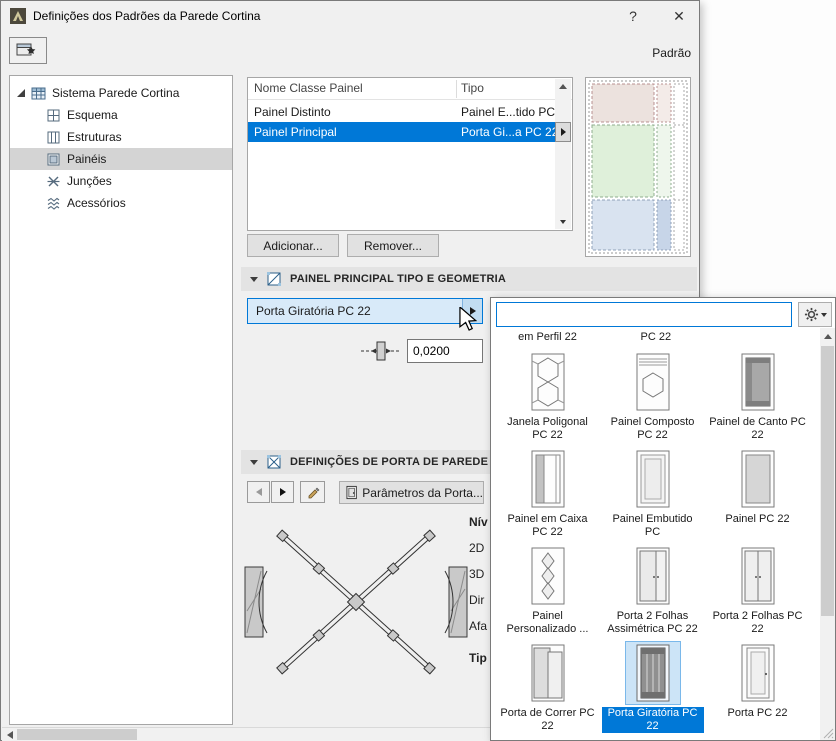 The width and height of the screenshot is (836, 741). I want to click on help-button: ?, so click(633, 16).